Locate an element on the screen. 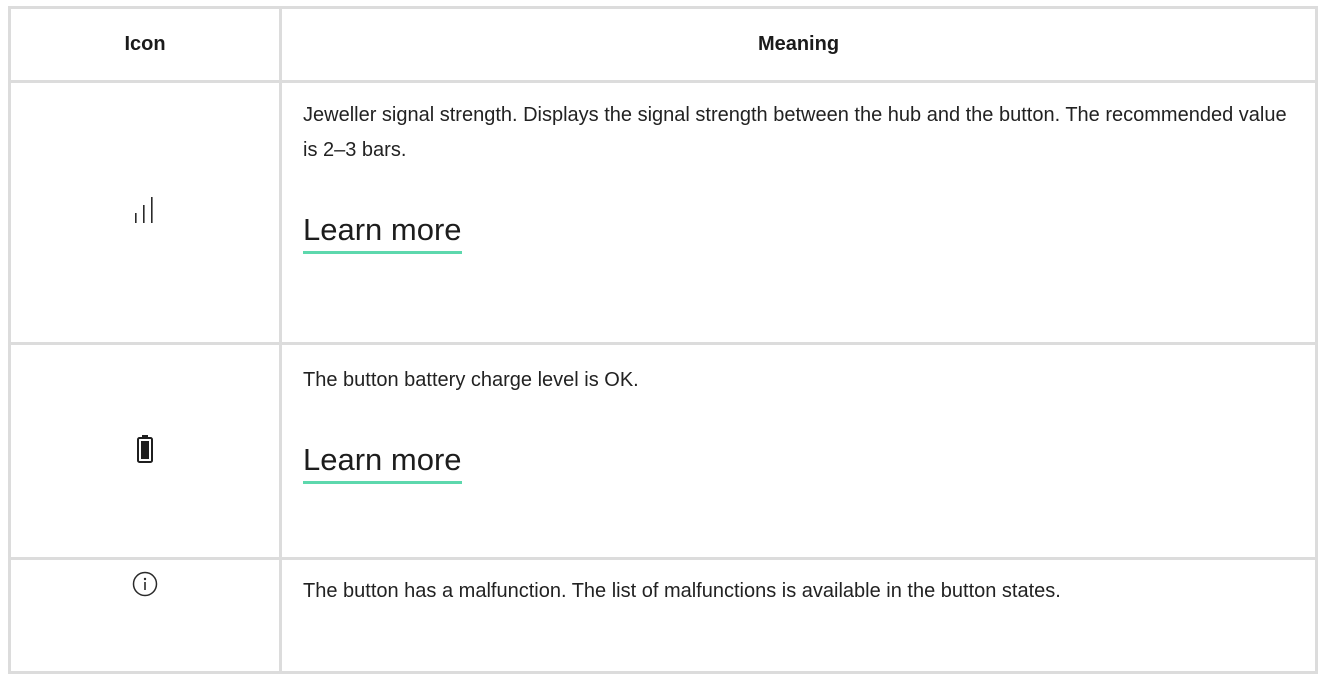 Image resolution: width=1323 pixels, height=674 pixels. signal-strength-icon is located at coordinates (145, 210).